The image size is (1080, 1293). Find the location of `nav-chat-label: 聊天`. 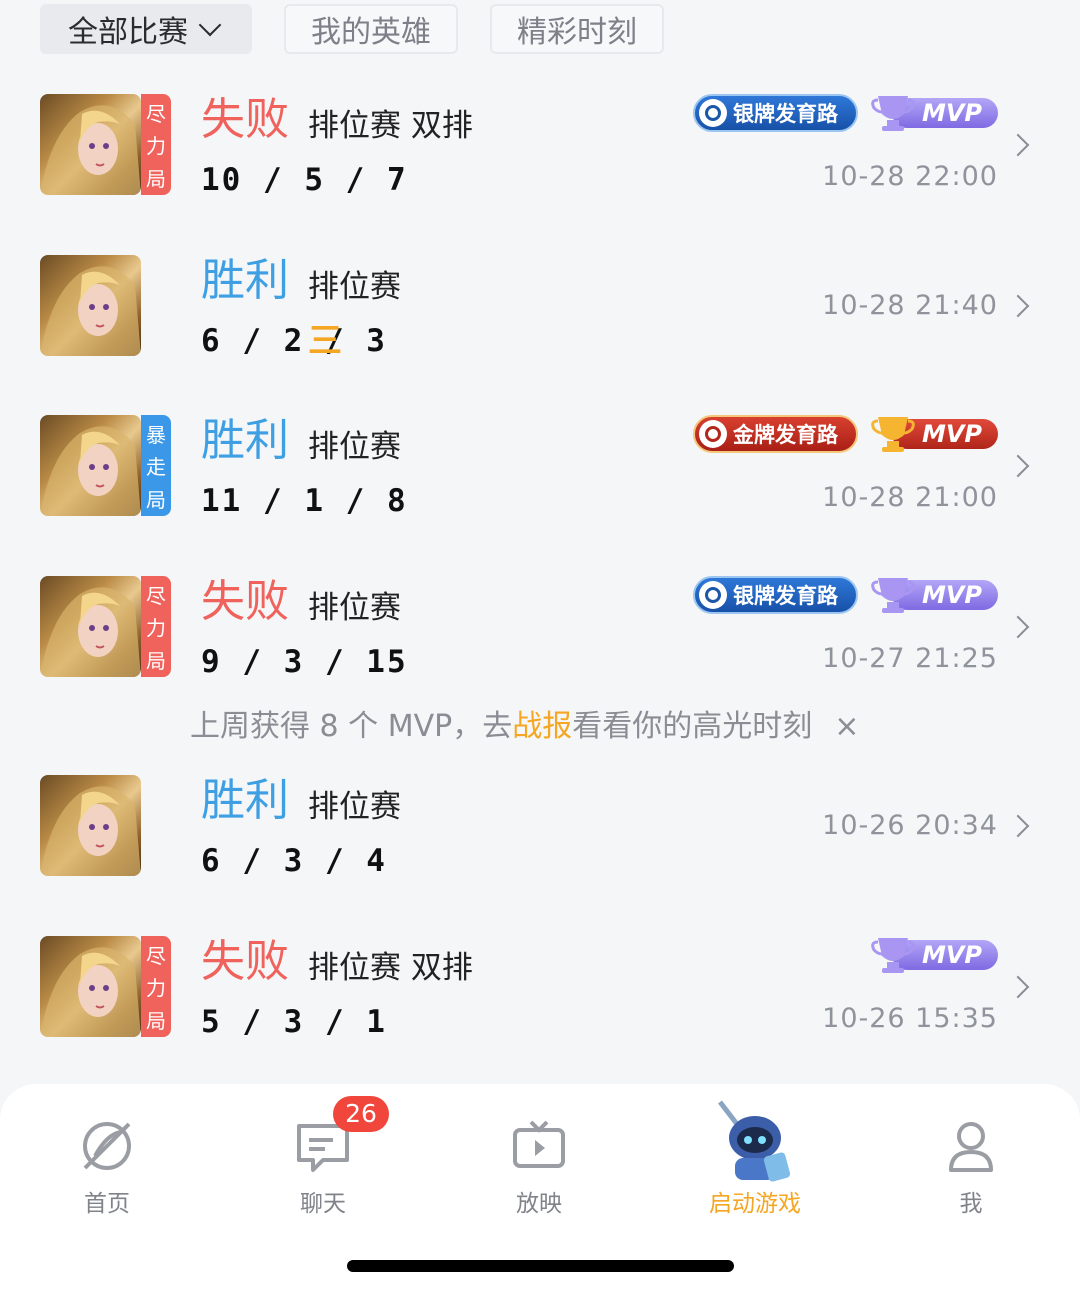

nav-chat-label: 聊天 is located at coordinates (323, 1204).